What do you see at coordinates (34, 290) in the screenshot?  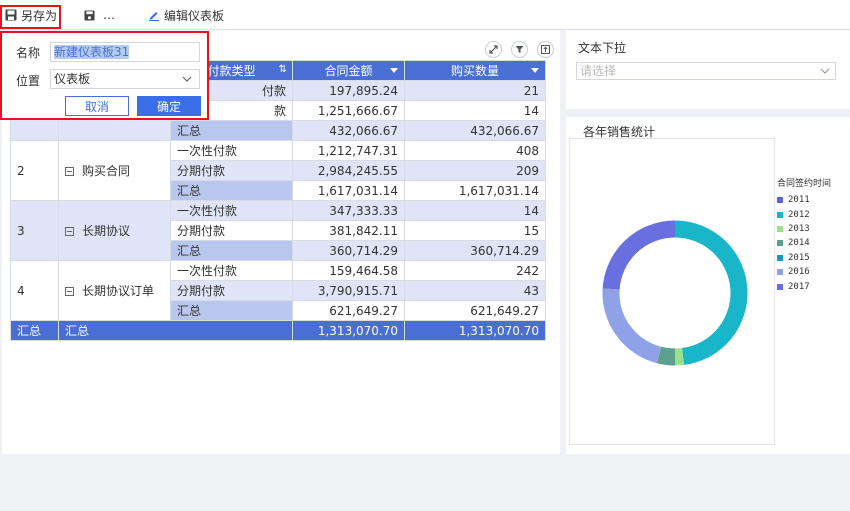 I see `row-index: 4` at bounding box center [34, 290].